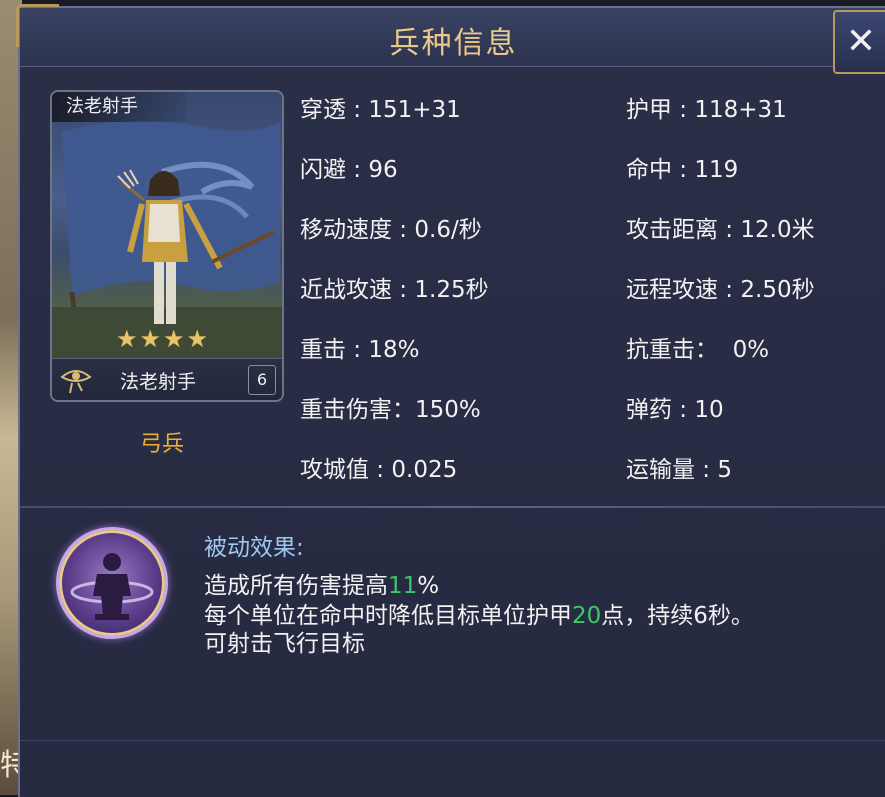  Describe the element at coordinates (453, 43) in the screenshot. I see `panel-title: 兵种信息` at that location.